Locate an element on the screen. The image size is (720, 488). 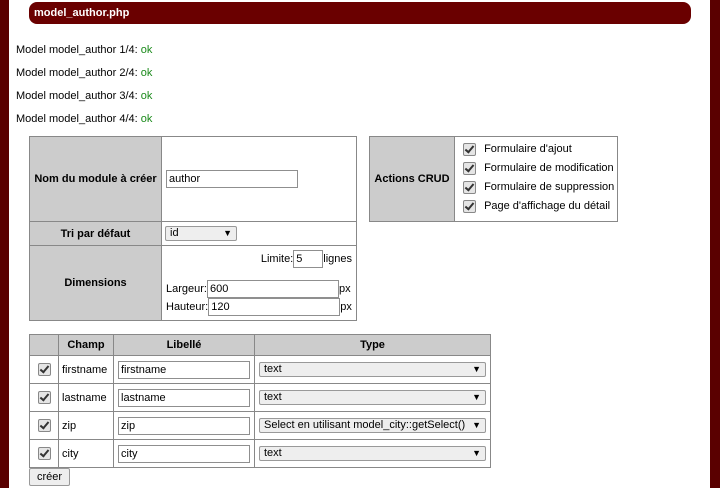
crud-add-checkbox is located at coordinates (469, 149).